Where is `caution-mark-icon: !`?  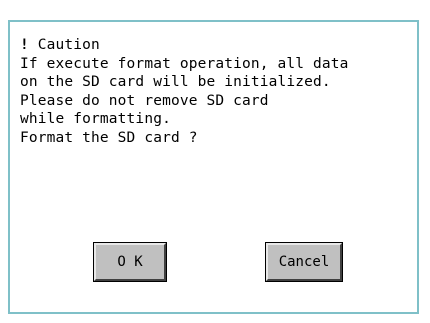 caution-mark-icon: ! is located at coordinates (24, 45).